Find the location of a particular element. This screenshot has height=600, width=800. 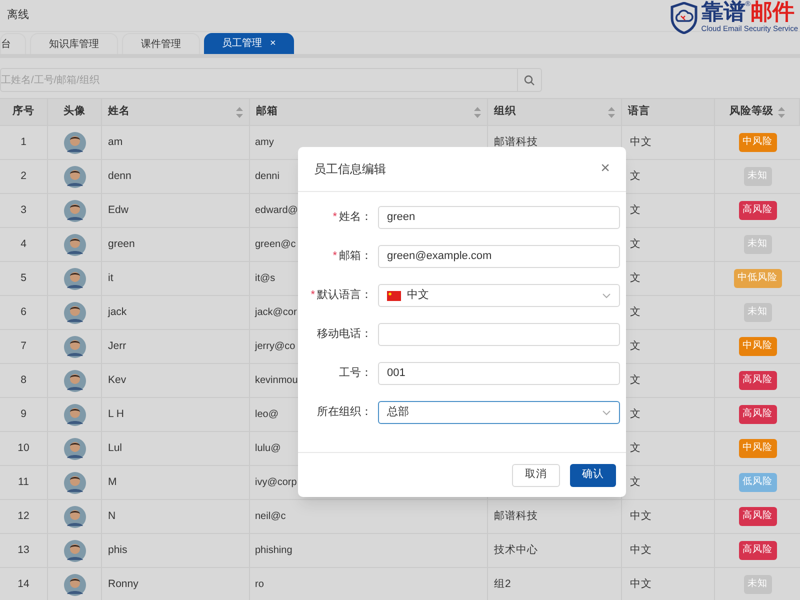

search-button is located at coordinates (530, 80).